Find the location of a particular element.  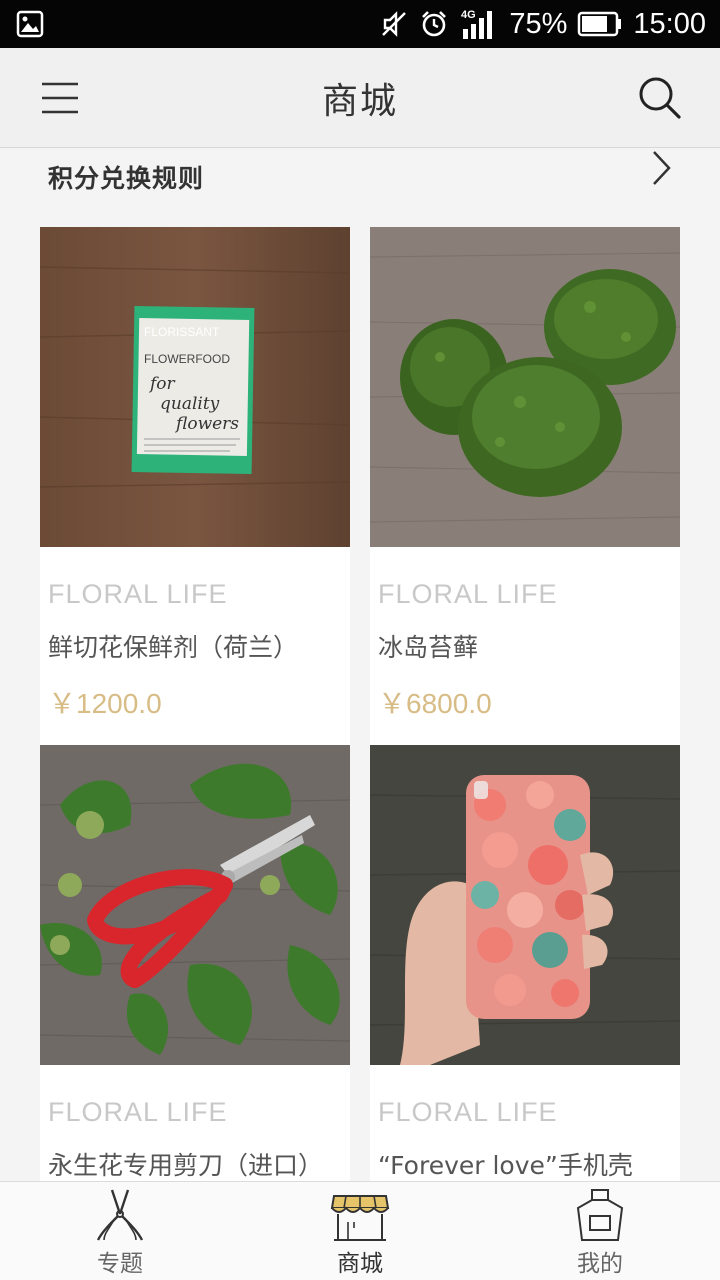

chevron-right-icon is located at coordinates (662, 168).